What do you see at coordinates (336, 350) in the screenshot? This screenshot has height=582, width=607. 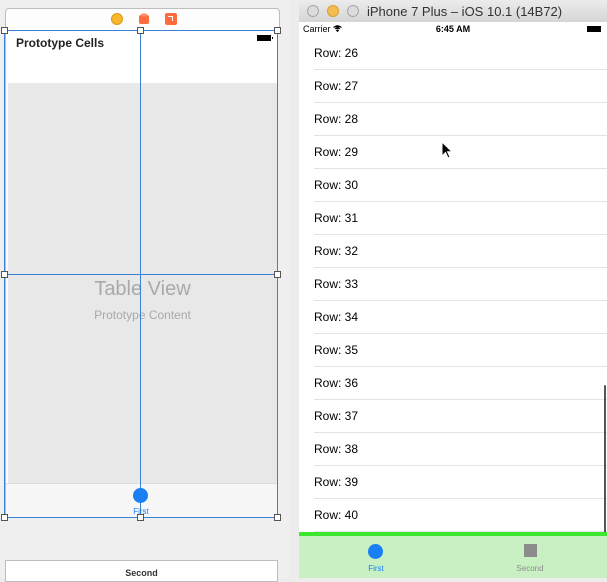 I see `row-label: Row: 35` at bounding box center [336, 350].